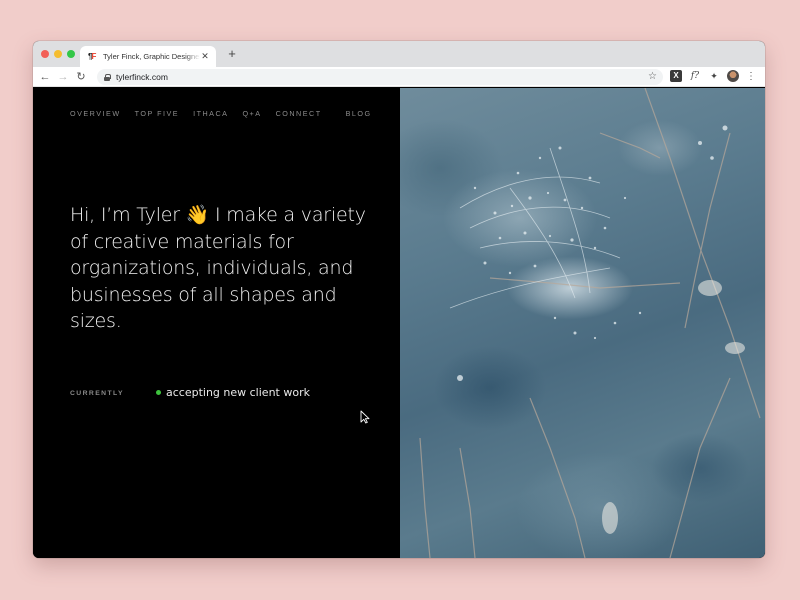  What do you see at coordinates (95, 113) in the screenshot?
I see `nav-item-overview: OVERVIEW` at bounding box center [95, 113].